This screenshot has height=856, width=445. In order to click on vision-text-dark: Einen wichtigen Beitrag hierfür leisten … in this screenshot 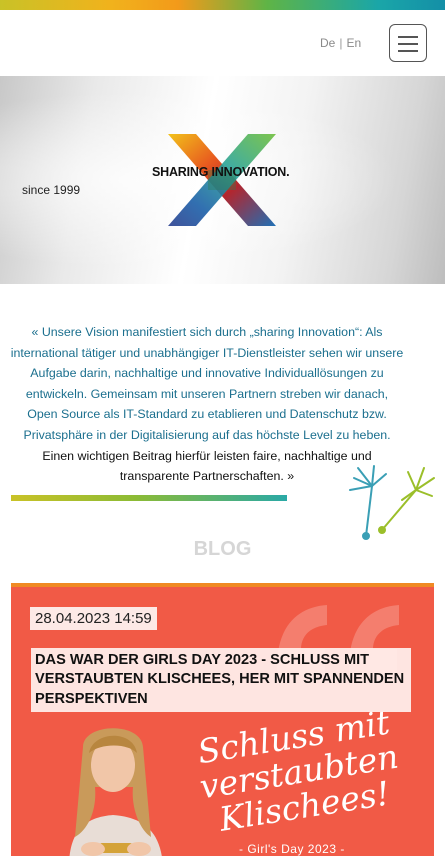, I will do `click(207, 466)`.